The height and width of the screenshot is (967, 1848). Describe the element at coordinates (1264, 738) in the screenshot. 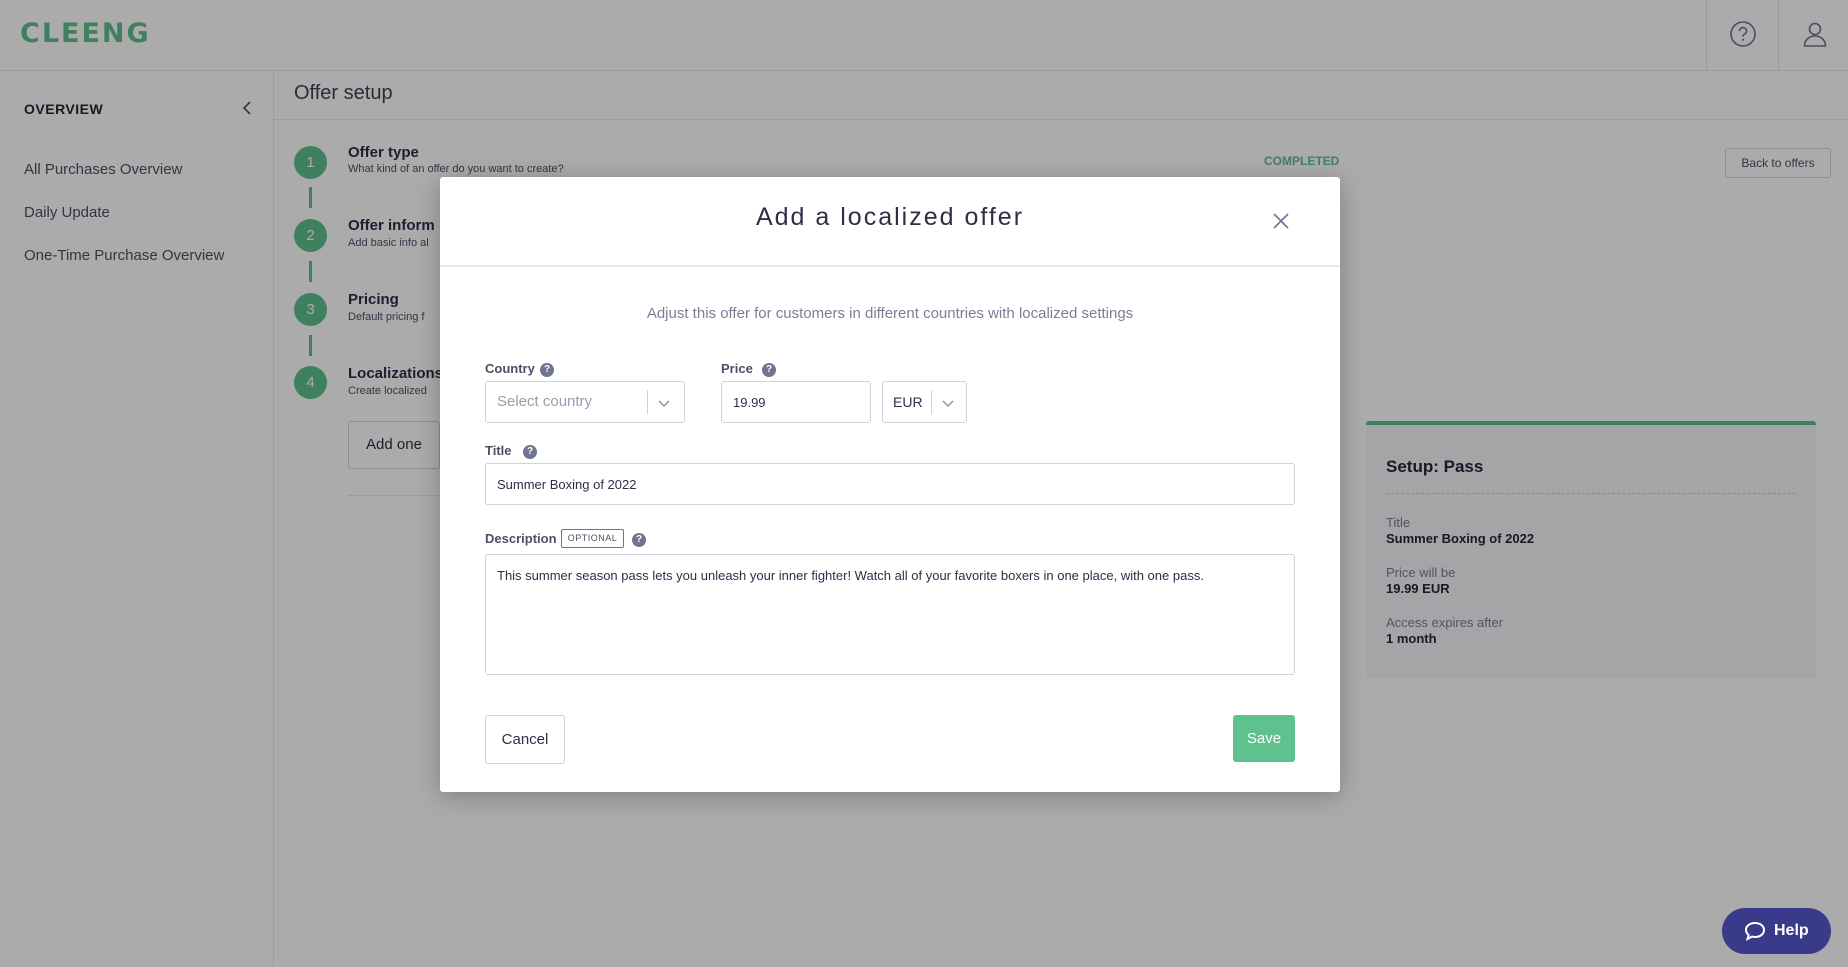

I see `save-button: Save` at that location.